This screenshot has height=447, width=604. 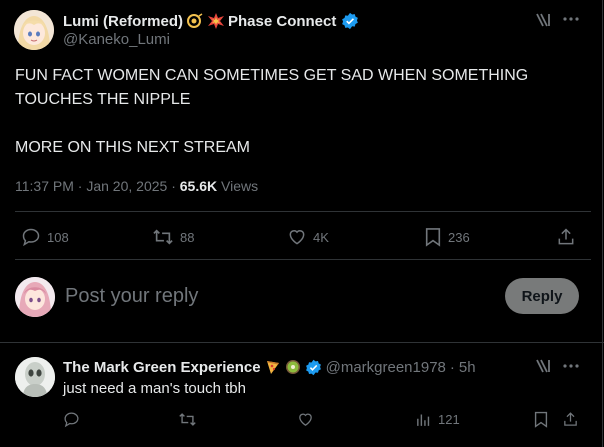 I want to click on reply-bookmark-action, so click(x=541, y=419).